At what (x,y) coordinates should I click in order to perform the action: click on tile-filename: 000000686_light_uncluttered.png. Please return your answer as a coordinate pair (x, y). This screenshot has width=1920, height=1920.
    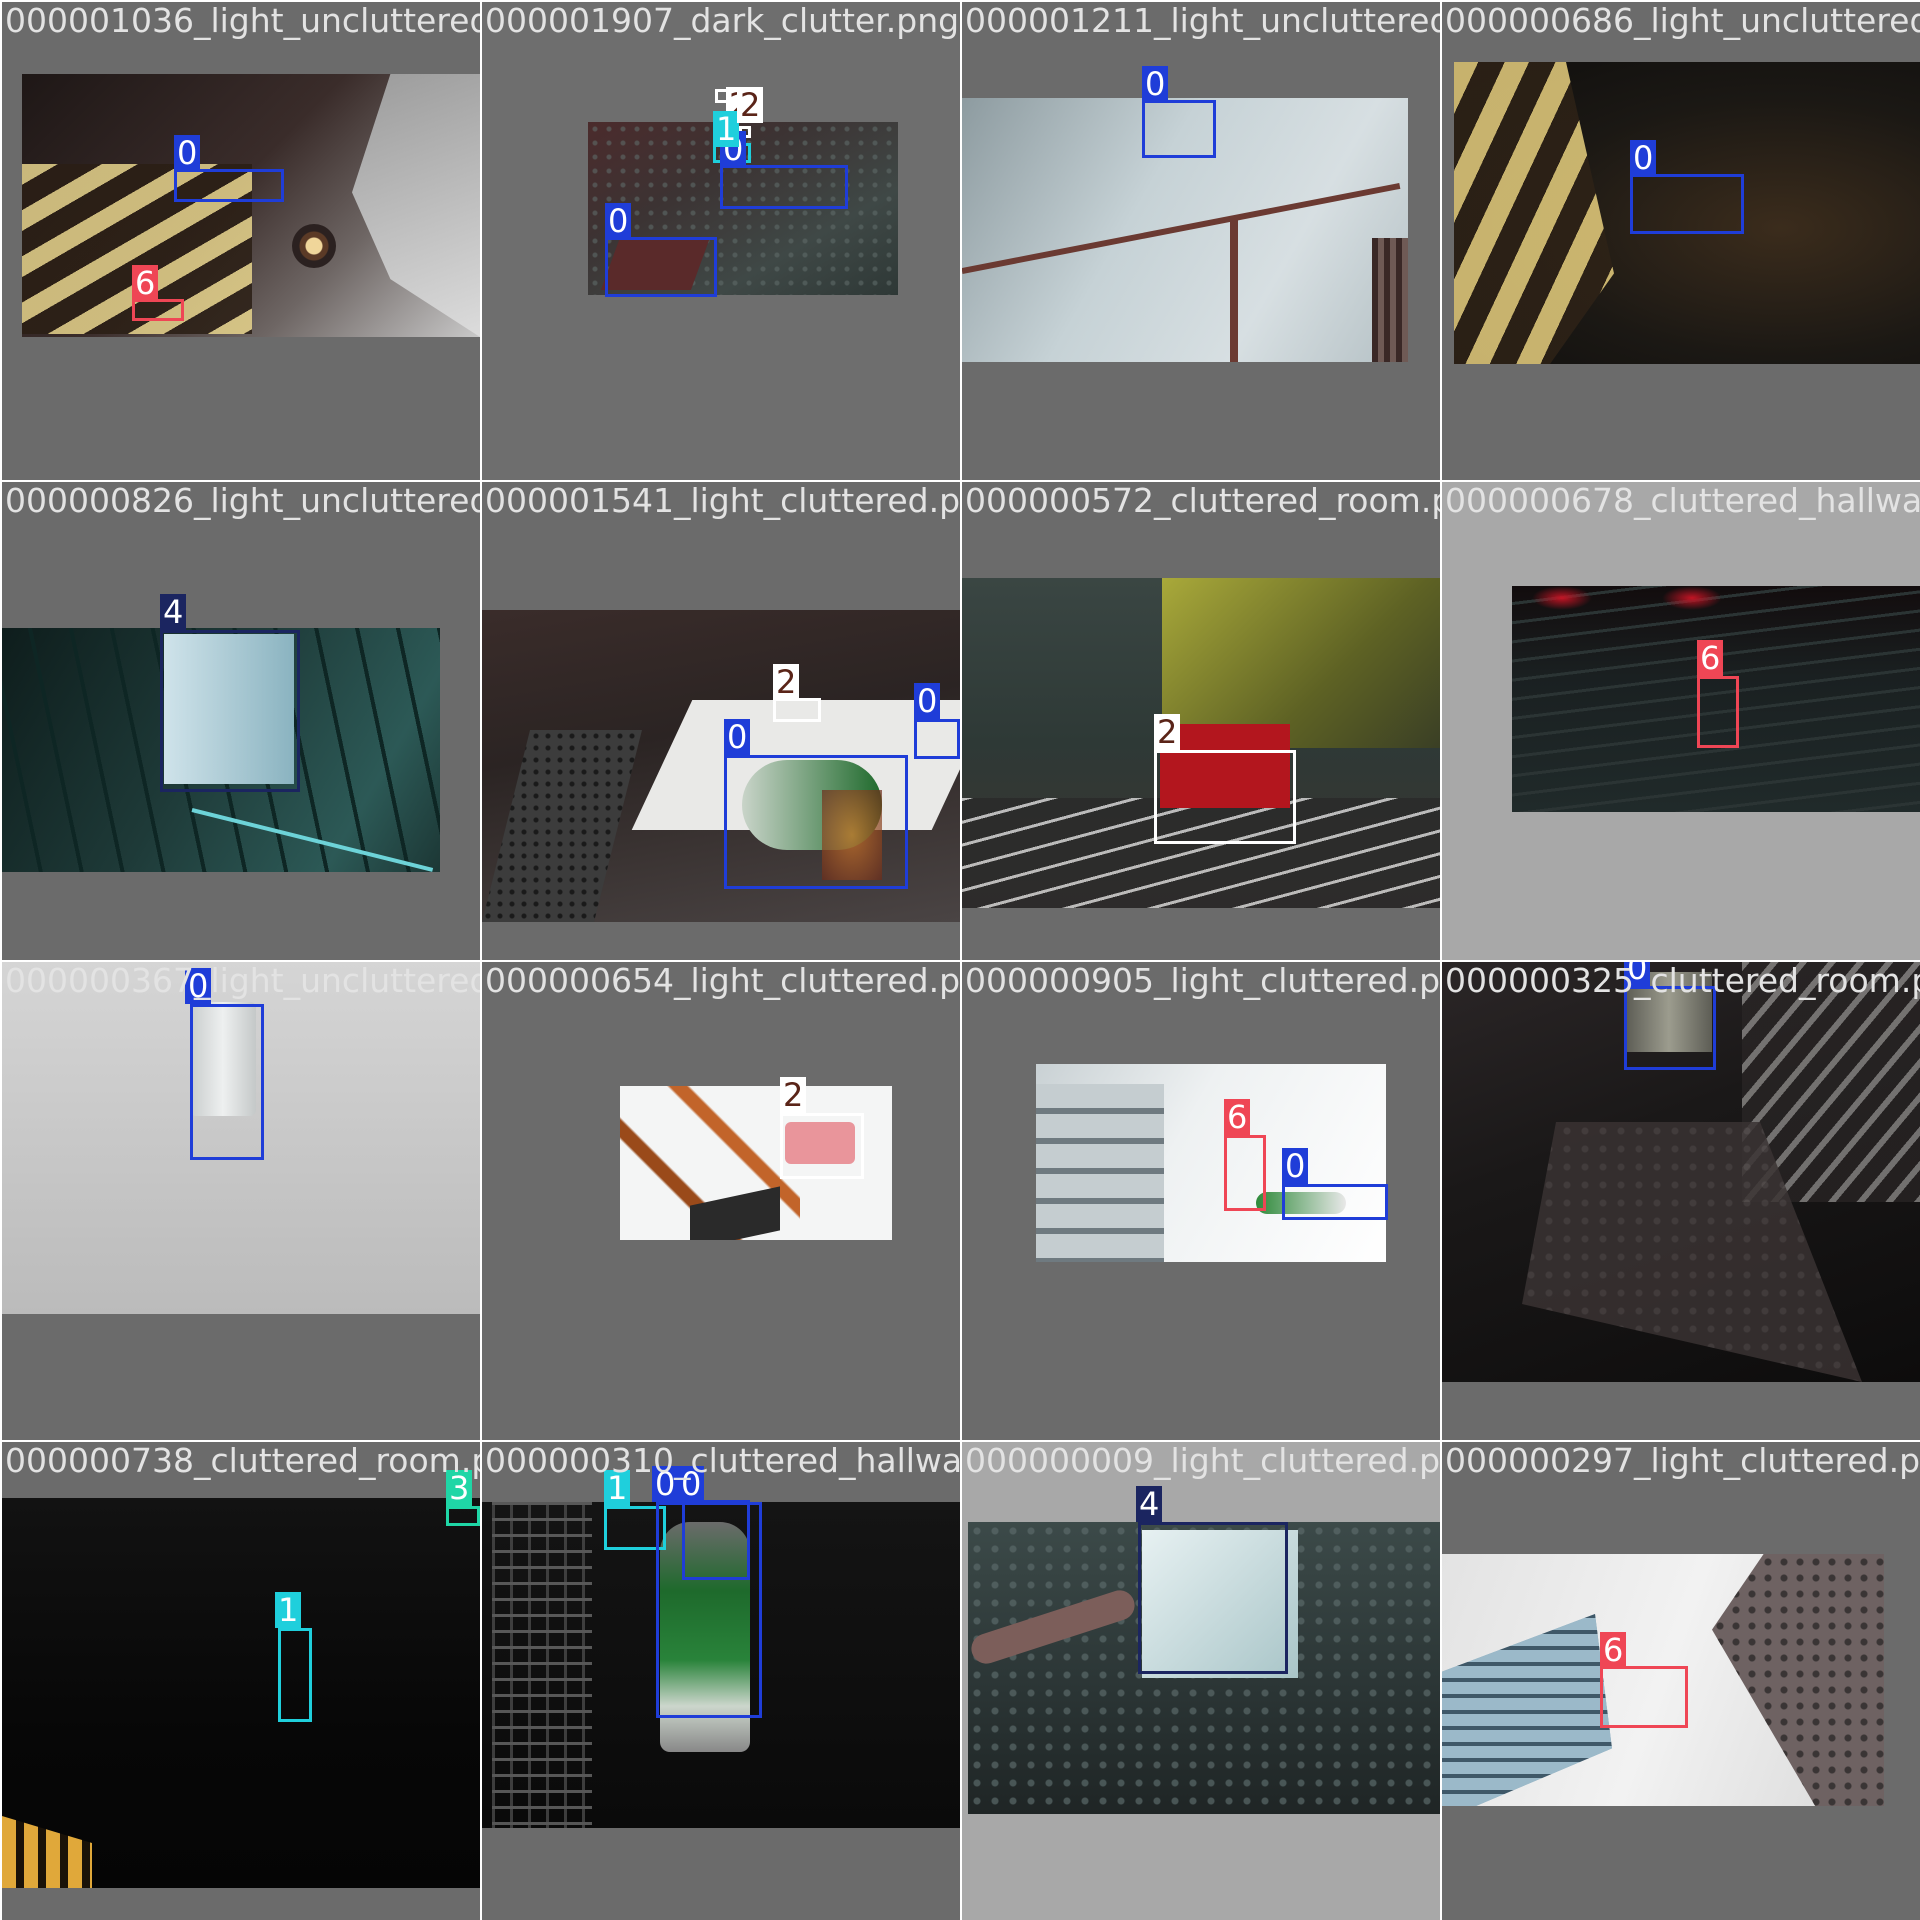
    Looking at the image, I should click on (1682, 21).